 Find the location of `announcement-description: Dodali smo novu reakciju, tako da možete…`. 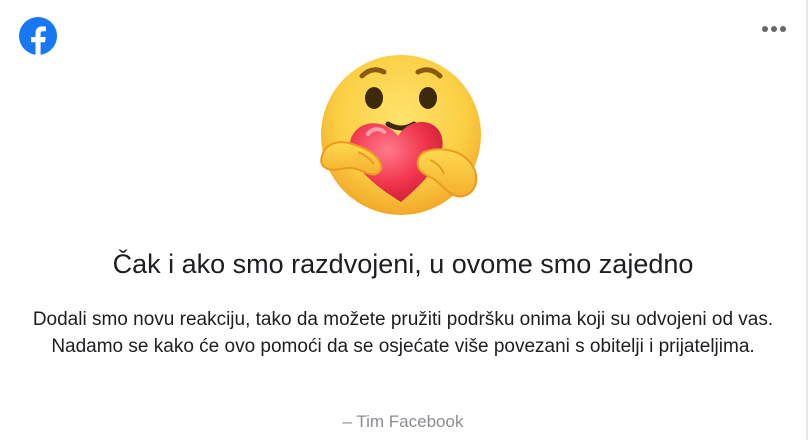

announcement-description: Dodali smo novu reakciju, tako da možete… is located at coordinates (403, 333).